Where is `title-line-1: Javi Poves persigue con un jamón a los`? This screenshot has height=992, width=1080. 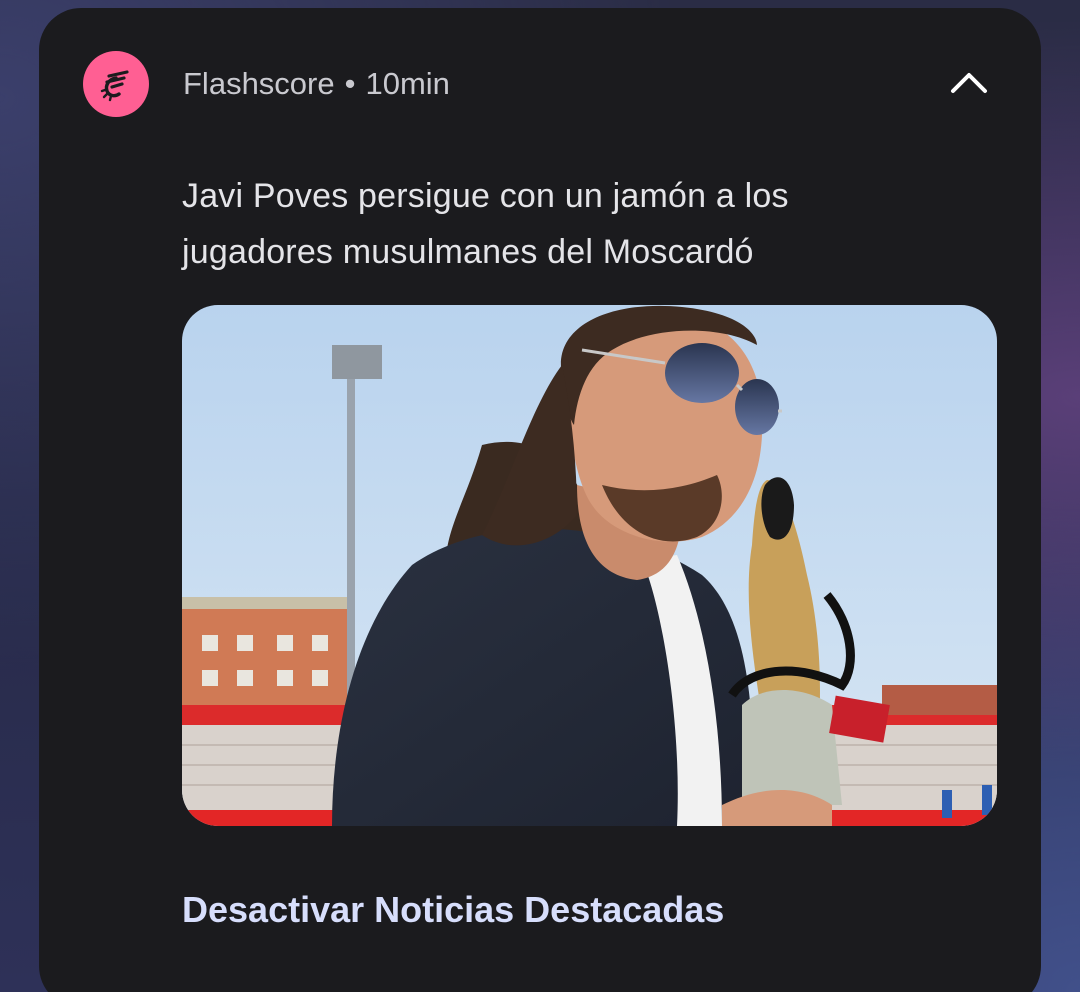 title-line-1: Javi Poves persigue con un jamón a los is located at coordinates (485, 196).